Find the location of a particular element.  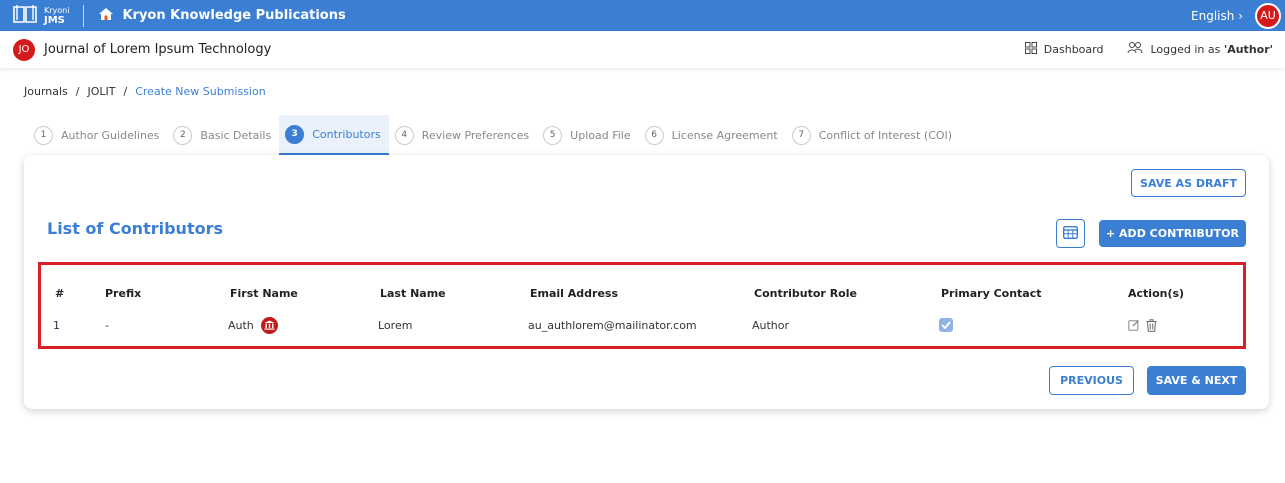

row-actions is located at coordinates (1145, 325).